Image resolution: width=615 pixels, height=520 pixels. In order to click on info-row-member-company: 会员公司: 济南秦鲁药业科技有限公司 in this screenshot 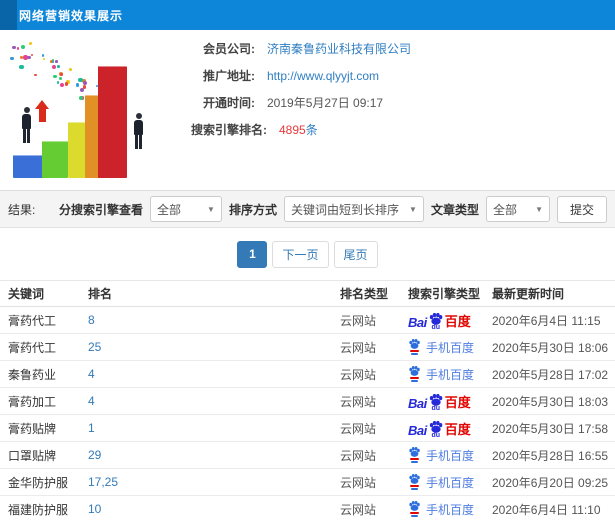, I will do `click(395, 48)`.